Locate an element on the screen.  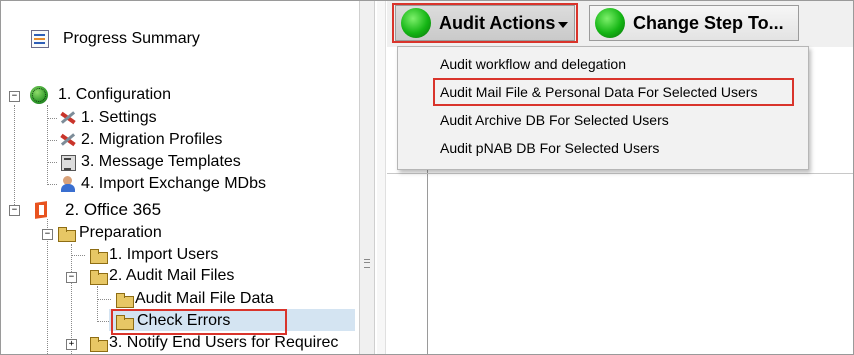
tree-item-migration-profiles: 2. Migration Profiles is located at coordinates (140, 140).